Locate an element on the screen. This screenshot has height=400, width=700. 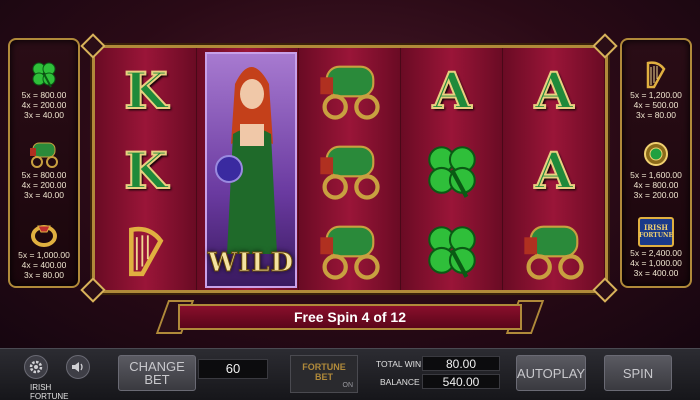
fortune-bet-label: BET is located at coordinates (324, 377).